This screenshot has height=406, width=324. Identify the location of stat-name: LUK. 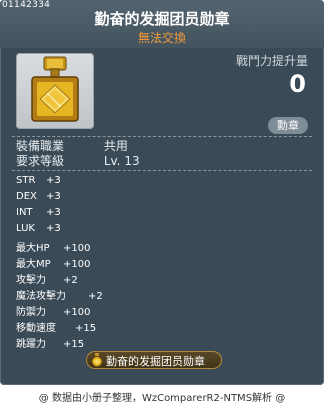
(25, 228).